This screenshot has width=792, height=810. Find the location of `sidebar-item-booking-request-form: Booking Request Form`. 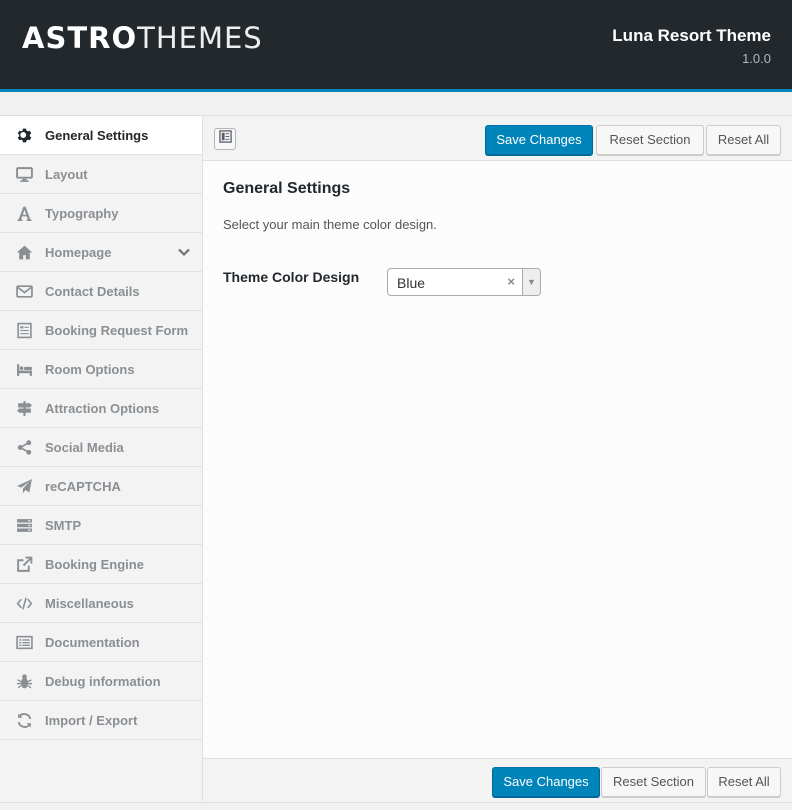

sidebar-item-booking-request-form: Booking Request Form is located at coordinates (101, 330).